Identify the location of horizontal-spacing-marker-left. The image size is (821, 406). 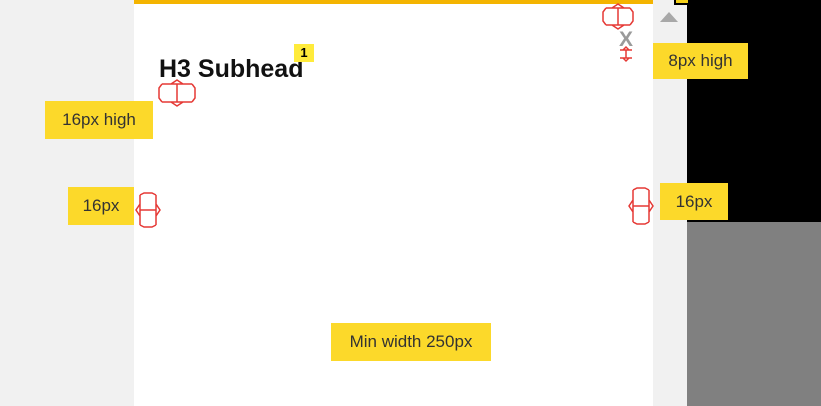
(148, 210).